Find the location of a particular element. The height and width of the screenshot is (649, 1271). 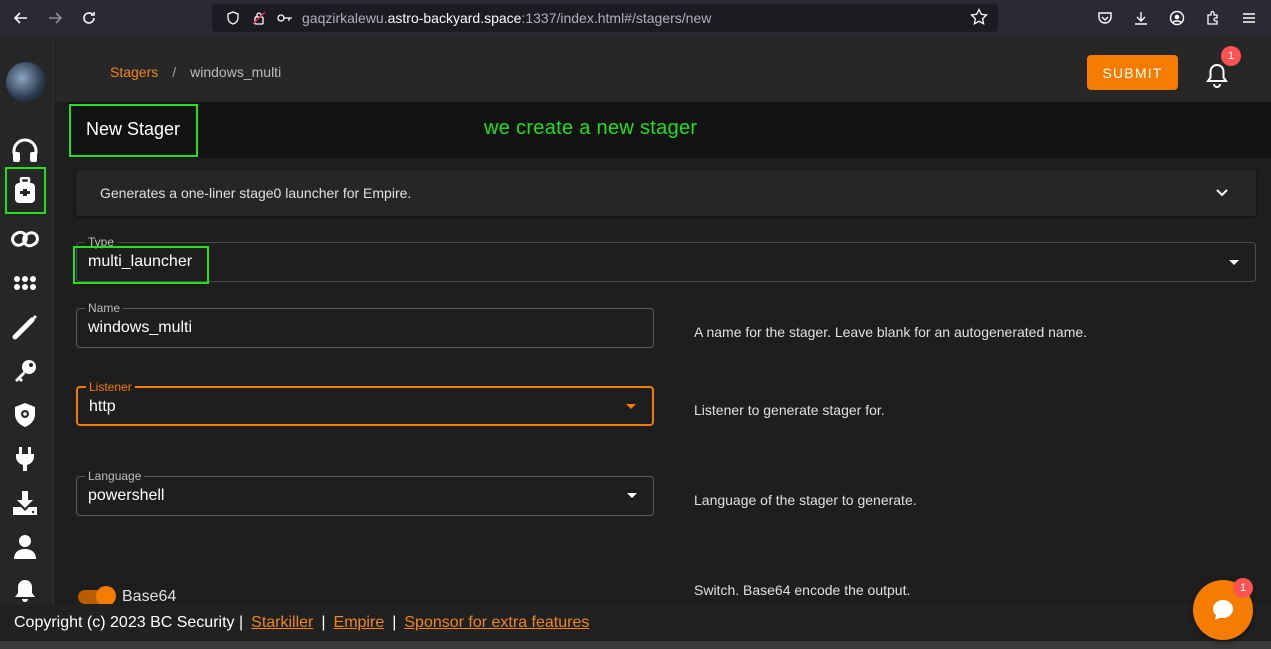

account-button is located at coordinates (1177, 18).